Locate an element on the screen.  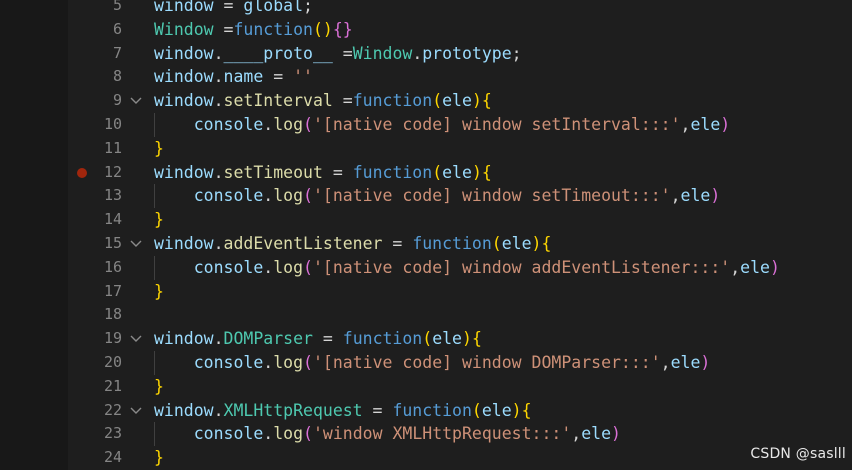
code-line: 7 window.____proto__ =Window.prototype; is located at coordinates (426, 54).